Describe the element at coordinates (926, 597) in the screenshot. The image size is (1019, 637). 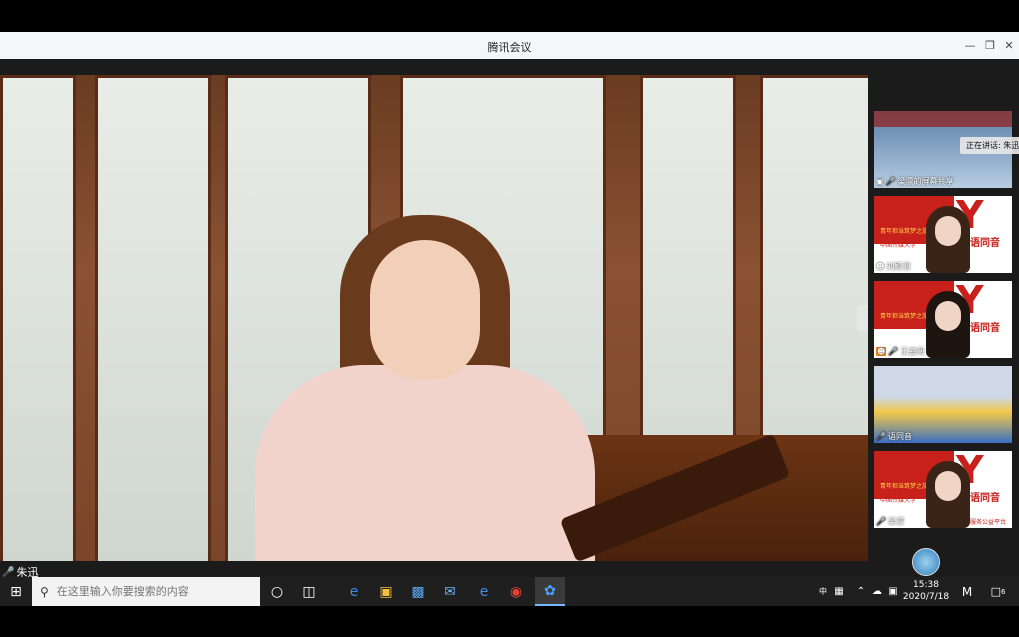
I see `clock-date: 2020/7/18` at that location.